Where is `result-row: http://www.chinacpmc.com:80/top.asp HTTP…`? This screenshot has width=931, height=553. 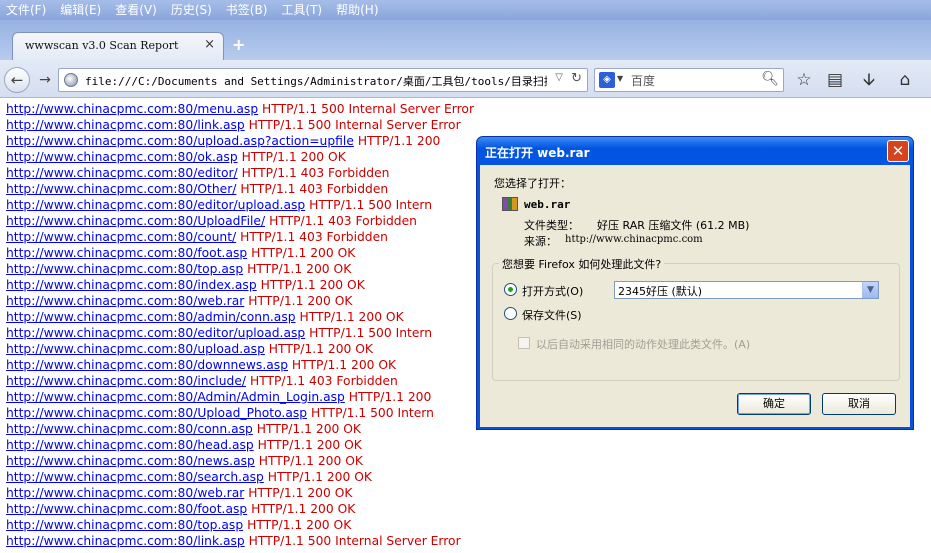 result-row: http://www.chinacpmc.com:80/top.asp HTTP… is located at coordinates (178, 269).